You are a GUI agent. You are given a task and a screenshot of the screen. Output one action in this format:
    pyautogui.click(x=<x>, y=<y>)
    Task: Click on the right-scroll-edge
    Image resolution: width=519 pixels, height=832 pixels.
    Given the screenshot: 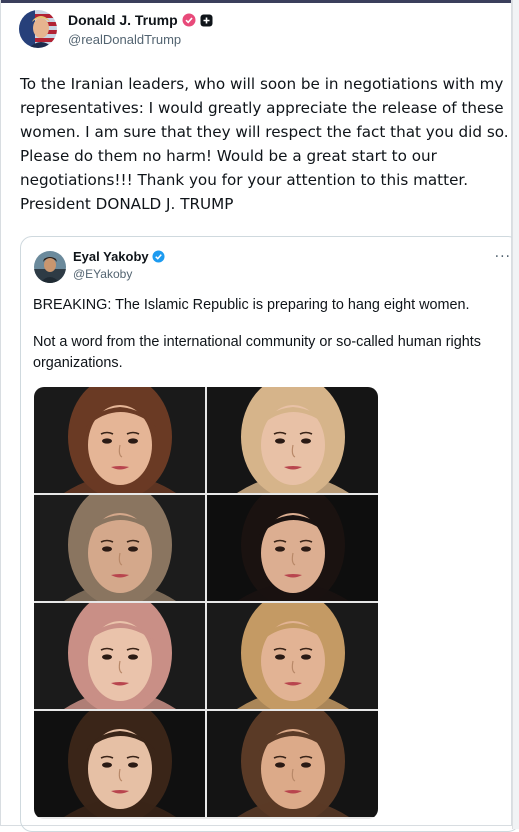 What is the action you would take?
    pyautogui.click(x=515, y=414)
    